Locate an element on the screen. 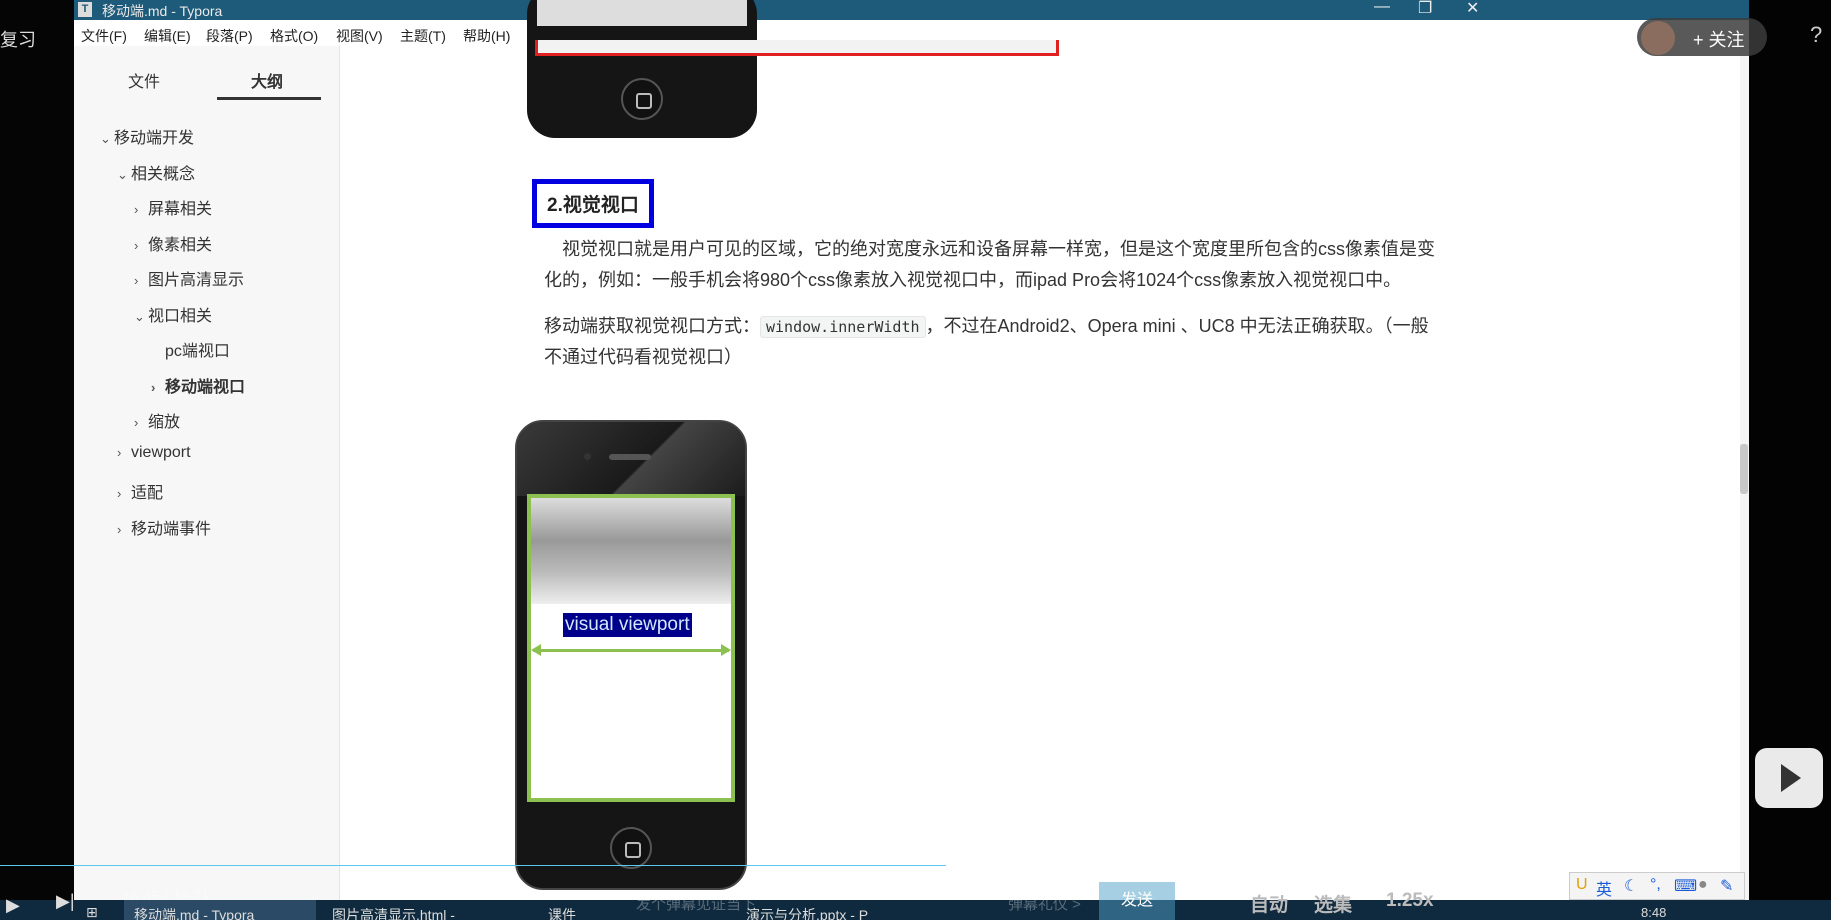 This screenshot has width=1831, height=920. paragraph-text: 移动端获取视觉视口方式： is located at coordinates (652, 326).